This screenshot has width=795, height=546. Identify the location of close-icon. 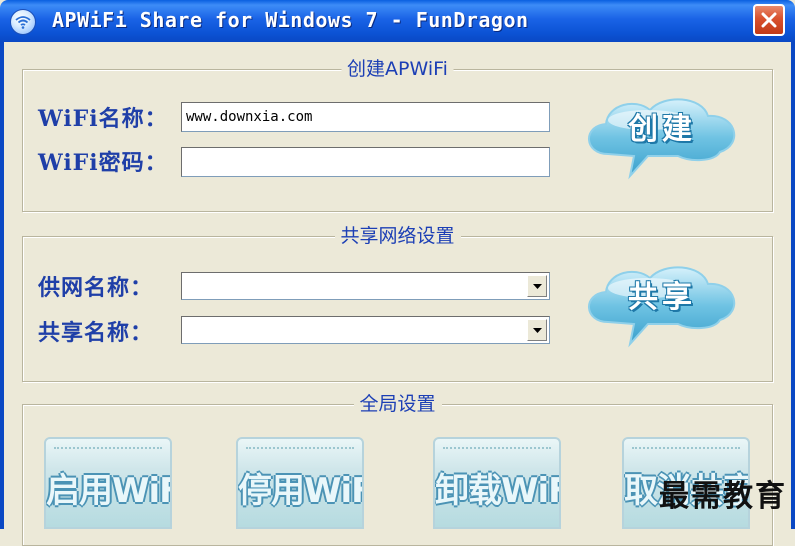
(769, 20).